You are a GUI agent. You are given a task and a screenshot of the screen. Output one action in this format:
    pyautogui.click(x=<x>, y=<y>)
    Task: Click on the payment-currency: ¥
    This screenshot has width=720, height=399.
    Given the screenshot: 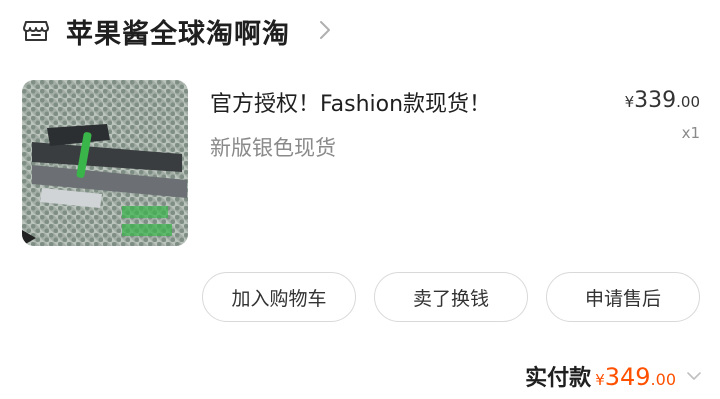 What is the action you would take?
    pyautogui.click(x=600, y=380)
    